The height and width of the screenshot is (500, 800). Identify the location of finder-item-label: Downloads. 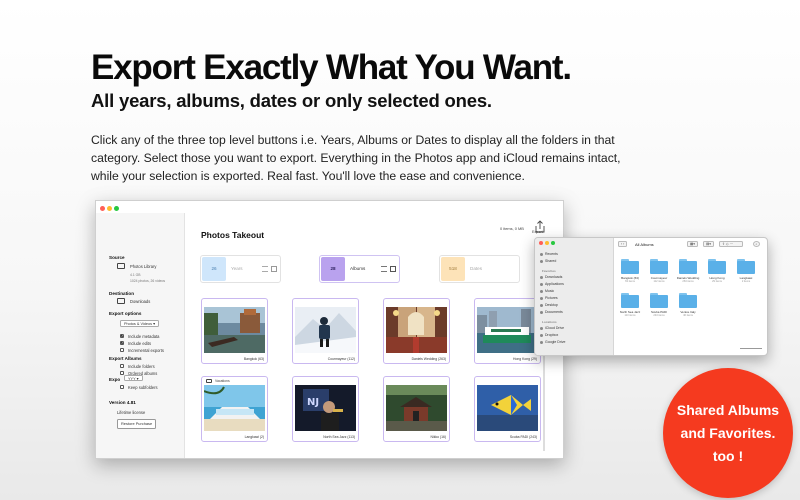
(554, 277).